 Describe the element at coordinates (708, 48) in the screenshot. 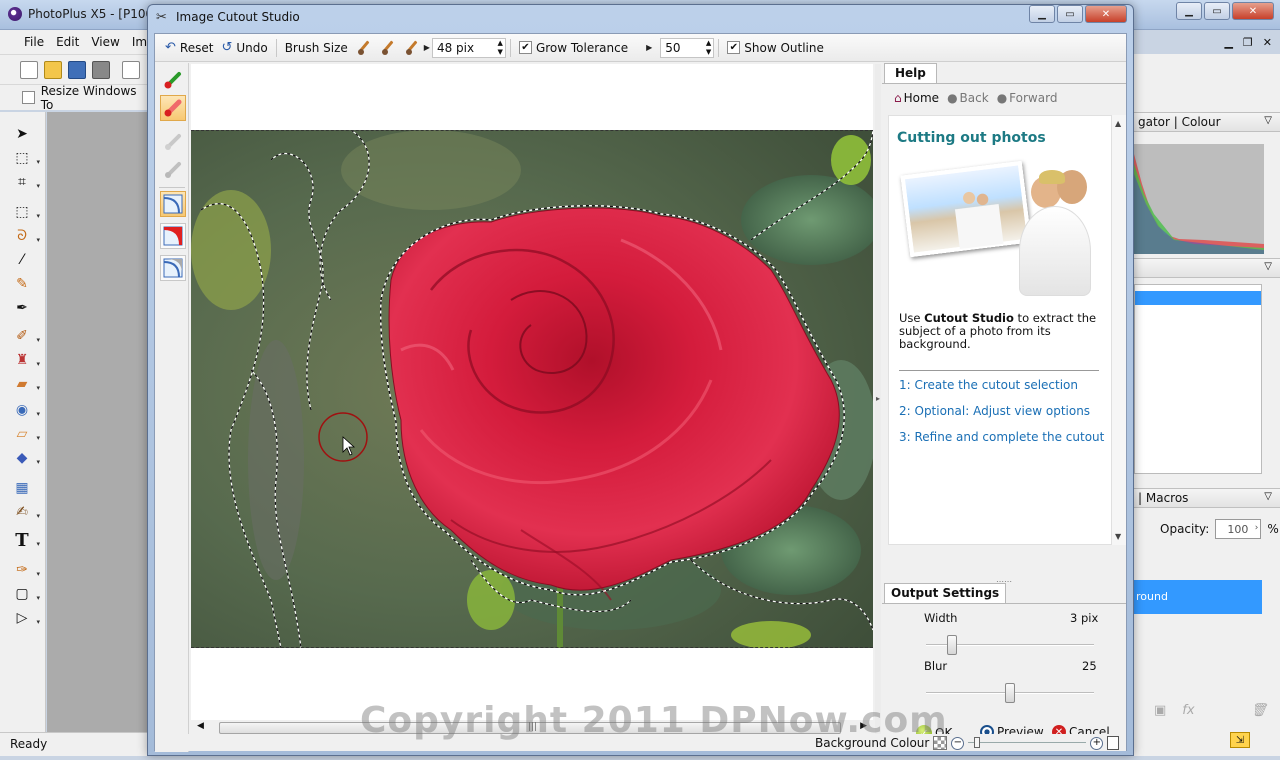

I see `grow-tolerance-spinner-icon: ▲ ▼` at that location.